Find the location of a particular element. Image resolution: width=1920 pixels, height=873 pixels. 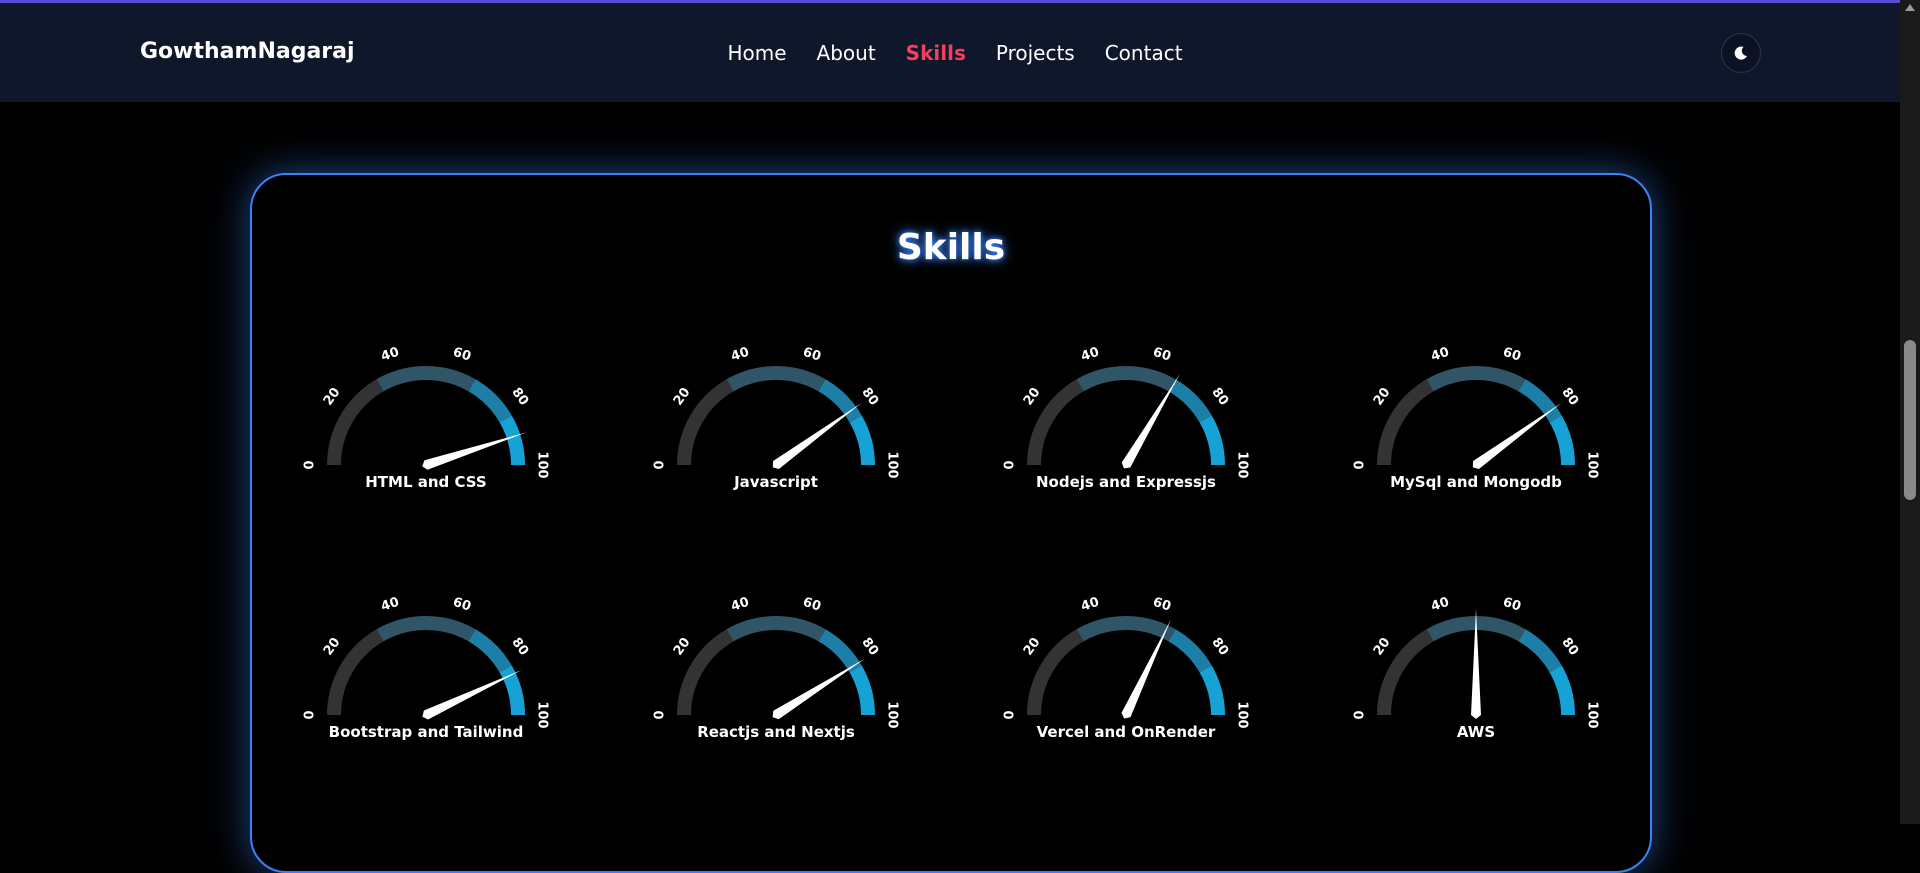

scroll-thumb is located at coordinates (1910, 420).